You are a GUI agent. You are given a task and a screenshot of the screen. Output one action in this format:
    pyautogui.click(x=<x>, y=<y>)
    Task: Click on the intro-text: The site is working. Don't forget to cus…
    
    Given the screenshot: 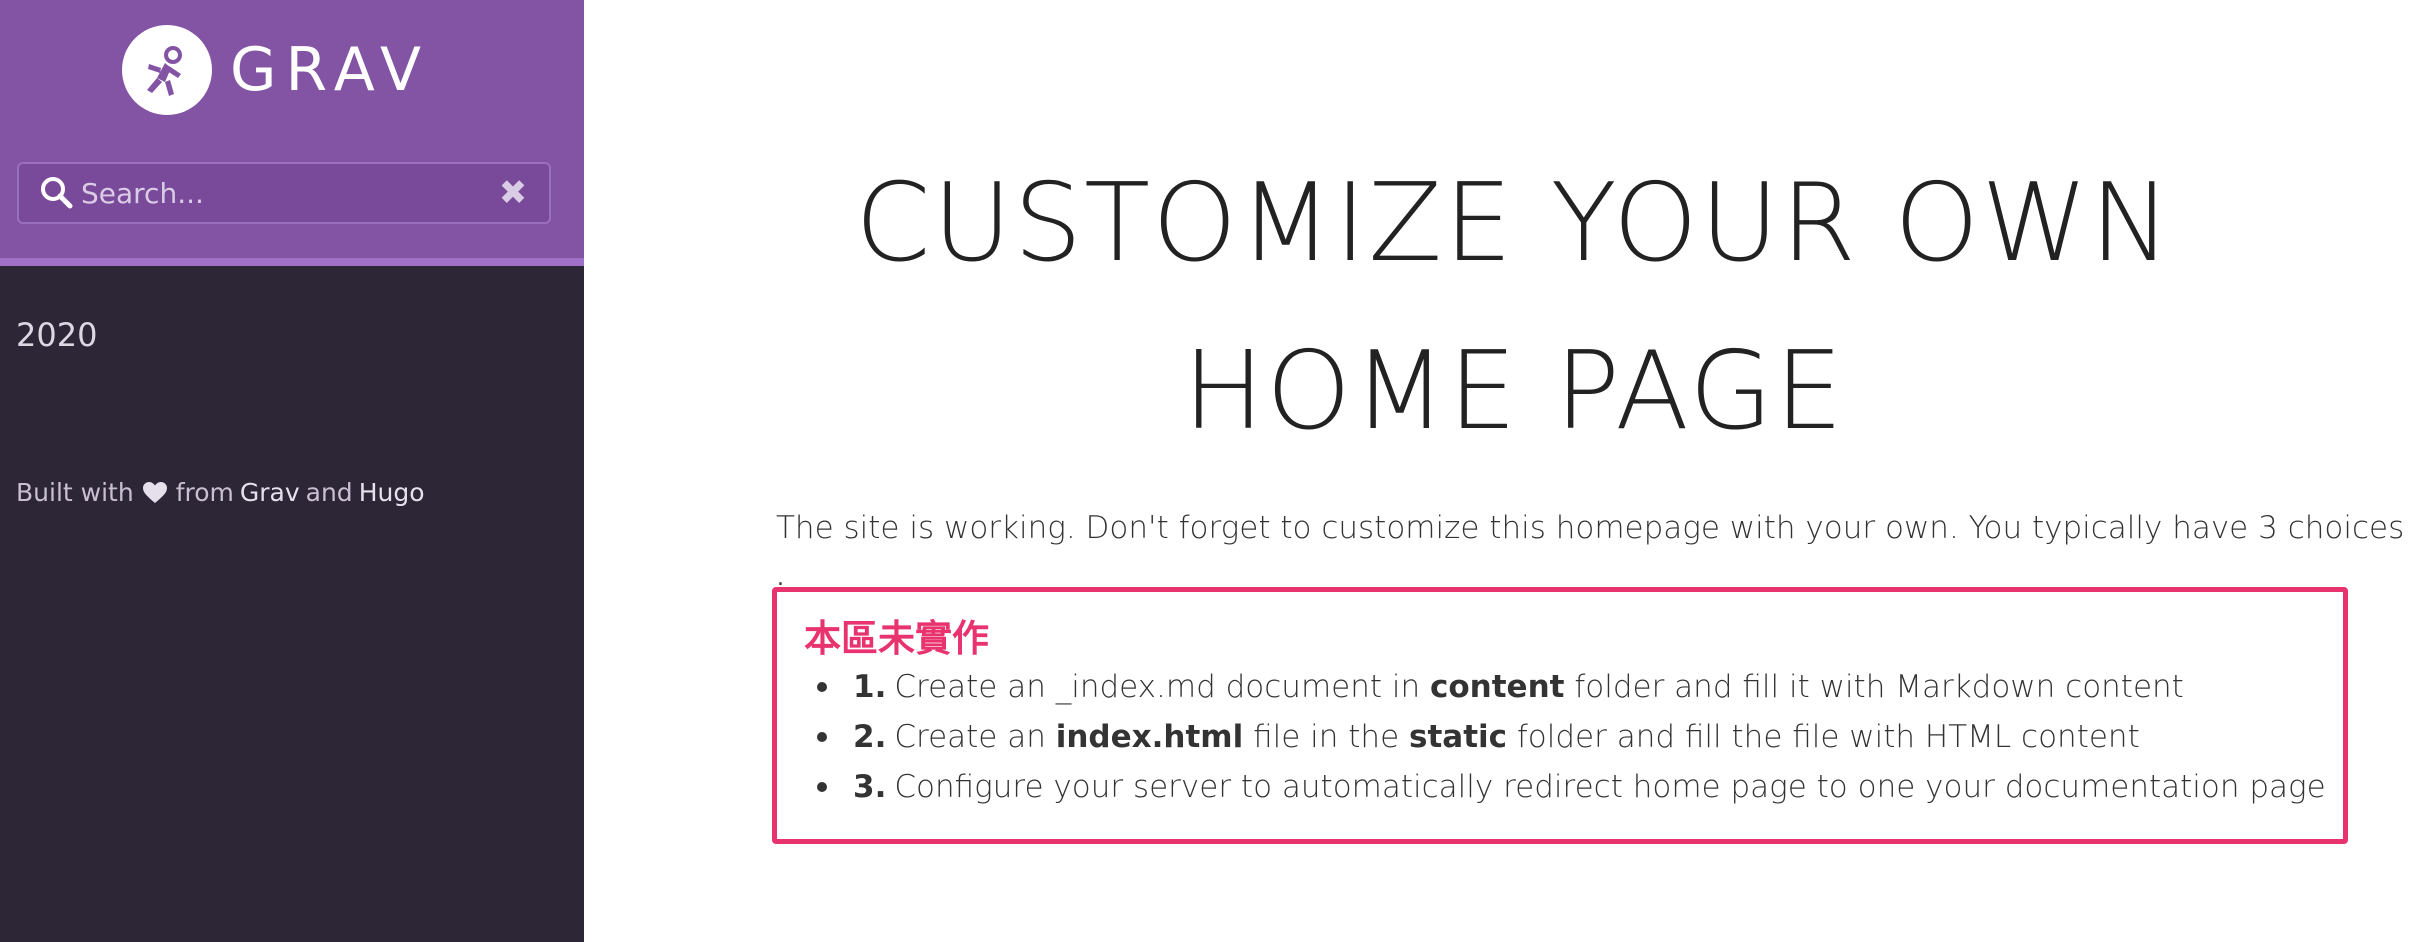 What is the action you would take?
    pyautogui.click(x=1590, y=528)
    